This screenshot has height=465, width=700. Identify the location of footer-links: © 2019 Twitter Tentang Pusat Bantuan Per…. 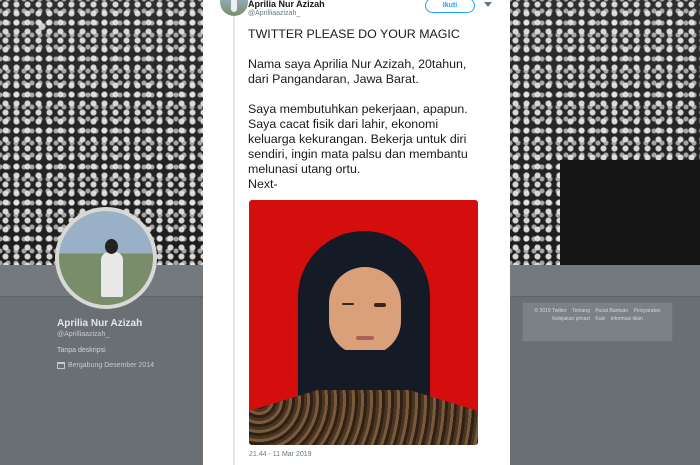
(597, 322).